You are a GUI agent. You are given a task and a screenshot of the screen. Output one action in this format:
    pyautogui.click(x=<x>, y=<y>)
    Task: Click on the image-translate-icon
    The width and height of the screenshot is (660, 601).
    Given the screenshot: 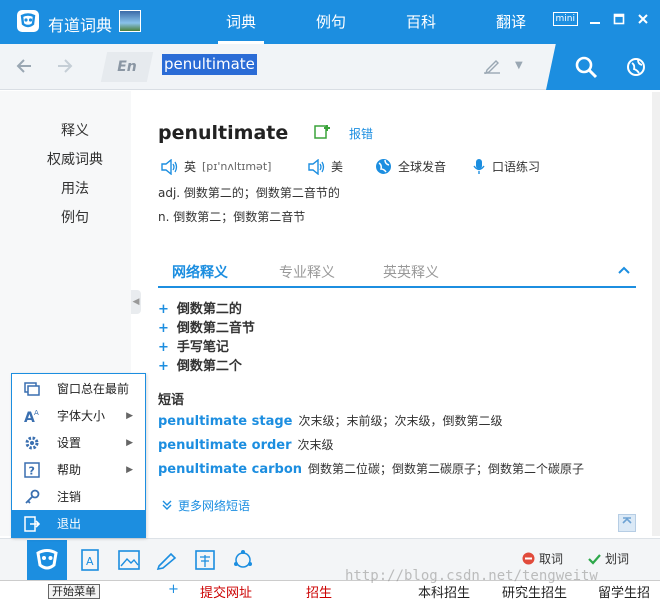 What is the action you would take?
    pyautogui.click(x=129, y=560)
    